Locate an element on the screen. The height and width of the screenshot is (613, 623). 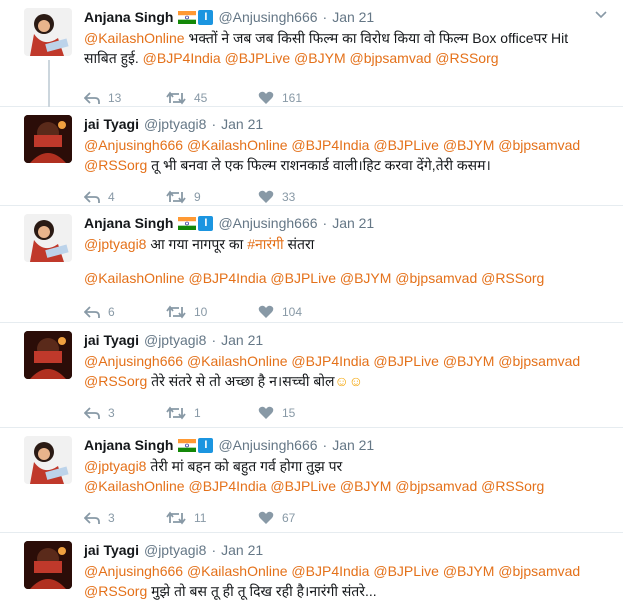
like-count: 33 is located at coordinates (289, 197).